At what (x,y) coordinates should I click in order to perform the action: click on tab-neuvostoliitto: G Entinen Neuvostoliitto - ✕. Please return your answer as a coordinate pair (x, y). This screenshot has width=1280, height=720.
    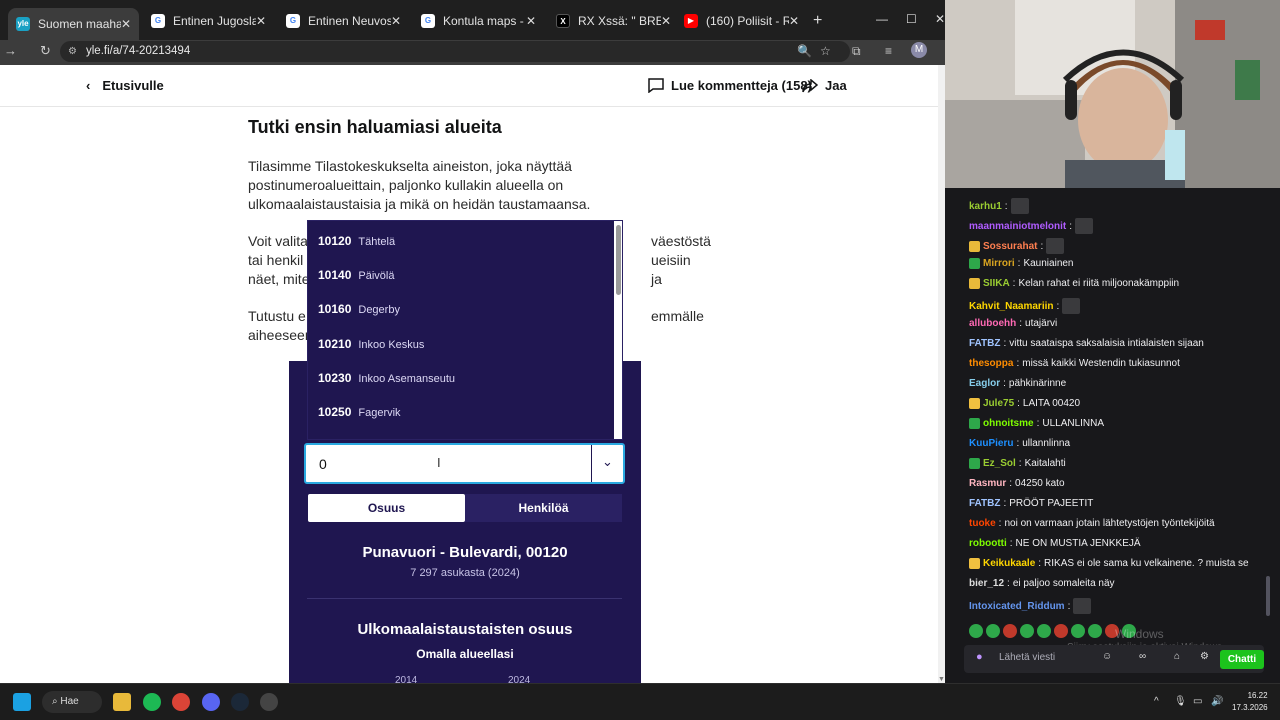
    Looking at the image, I should click on (343, 21).